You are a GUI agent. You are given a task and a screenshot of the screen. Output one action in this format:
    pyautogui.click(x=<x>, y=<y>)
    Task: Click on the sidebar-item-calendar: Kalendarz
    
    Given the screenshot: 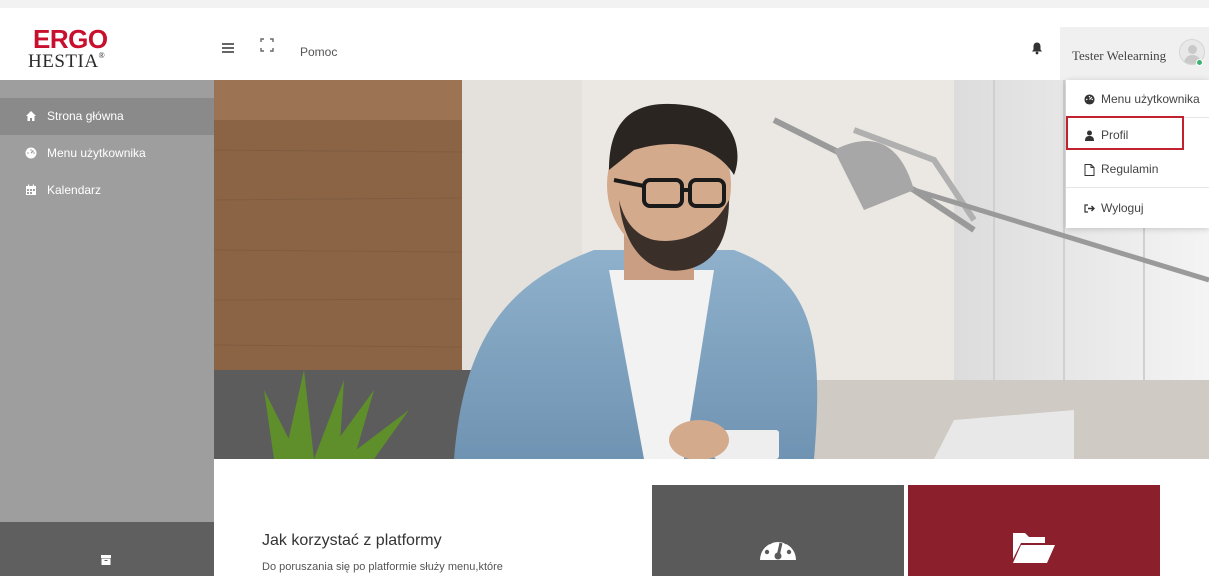 What is the action you would take?
    pyautogui.click(x=107, y=190)
    